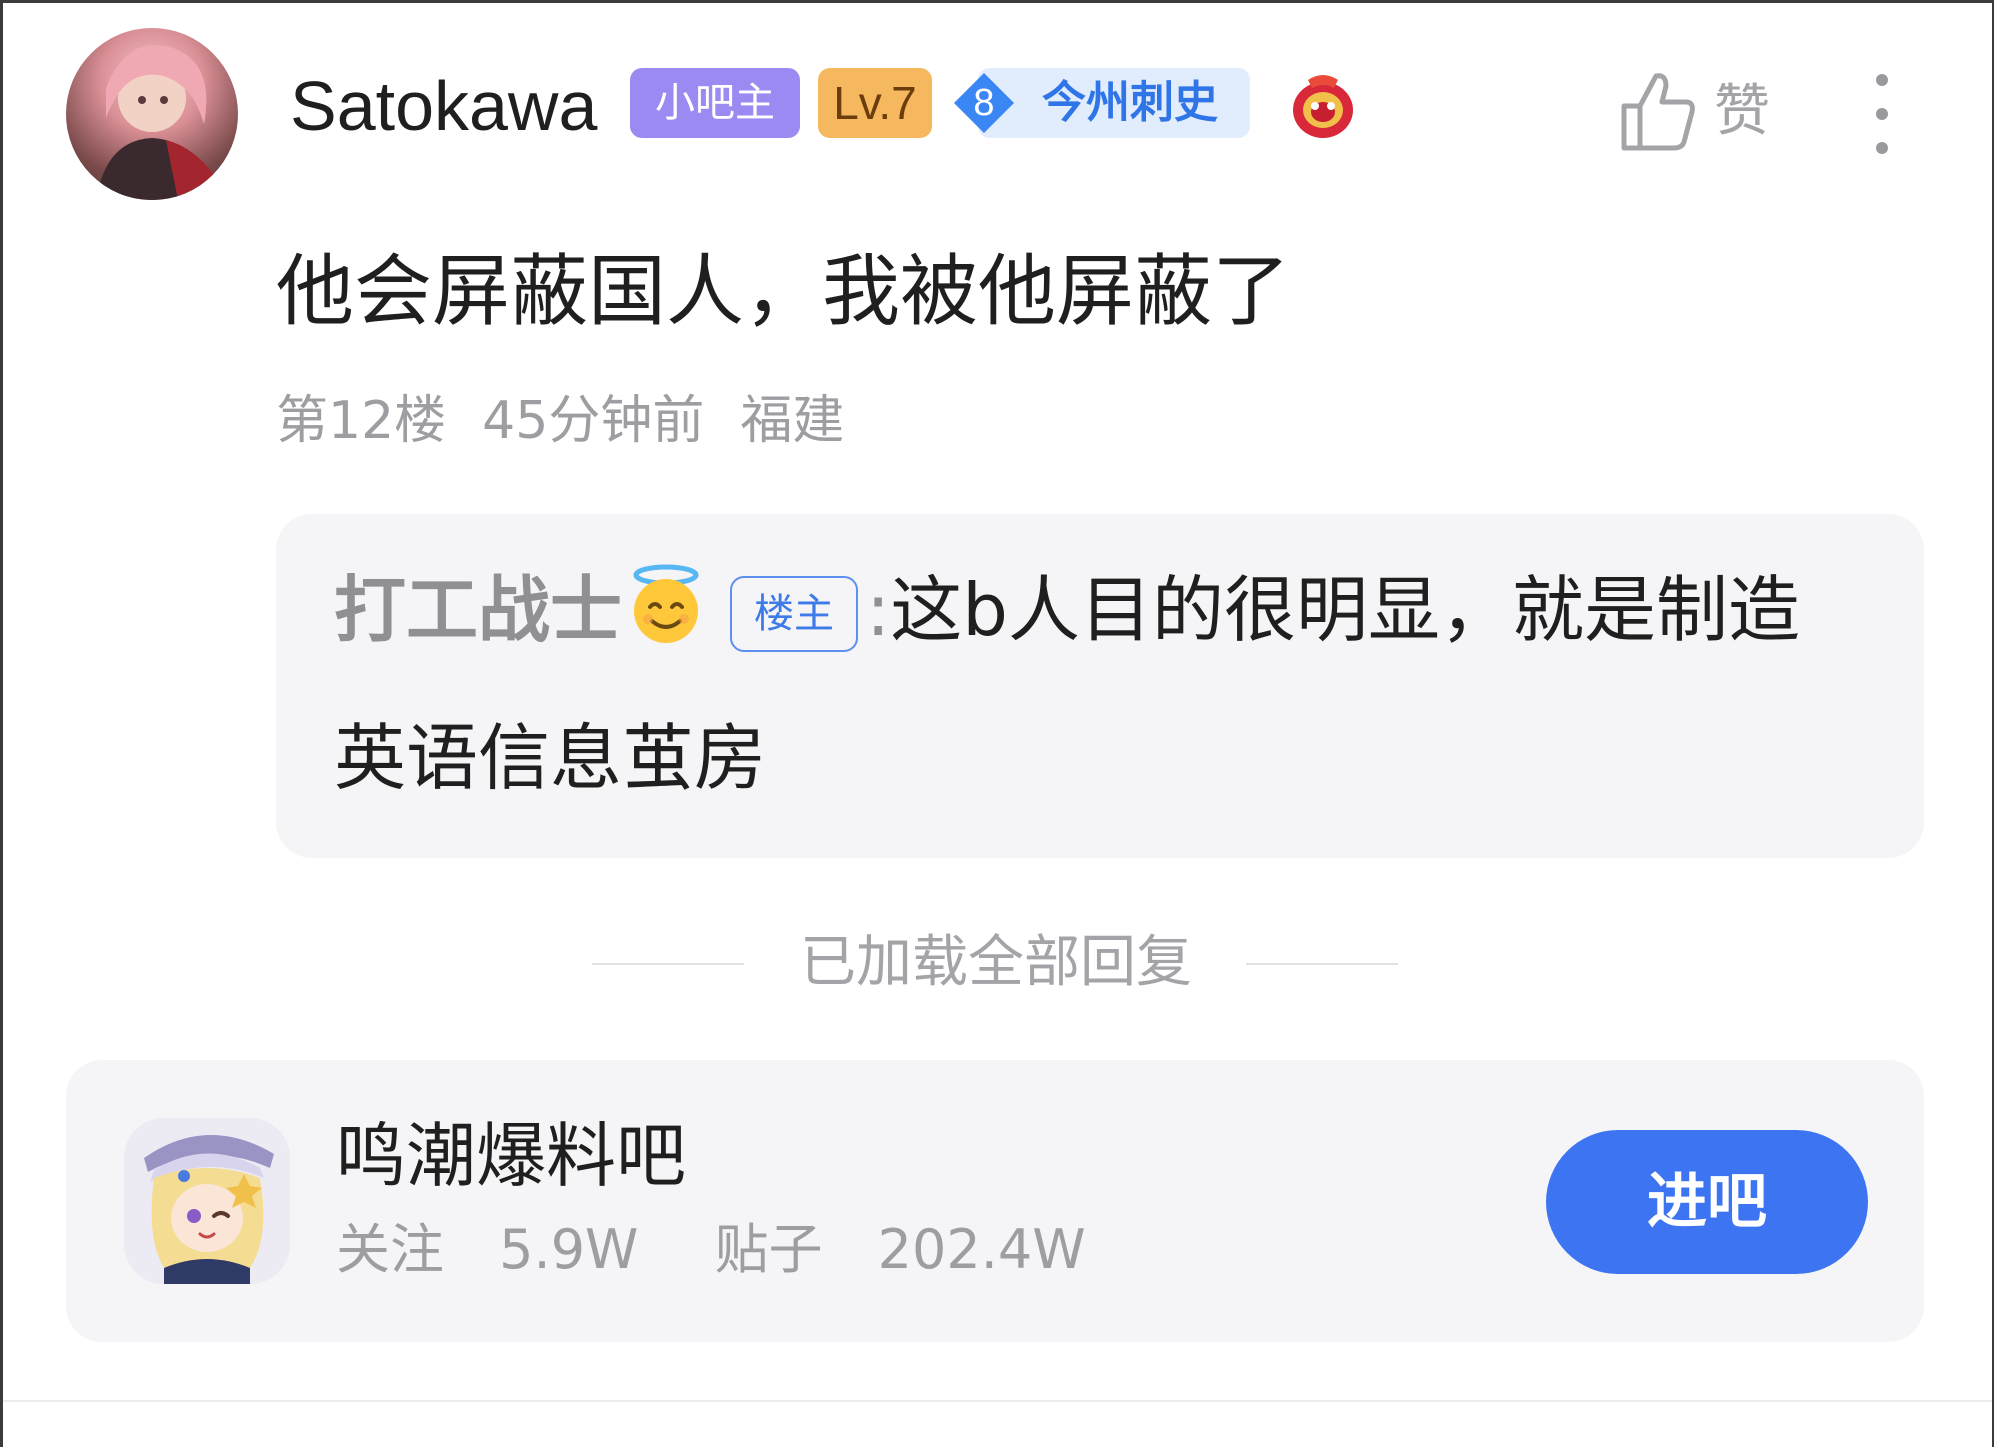  Describe the element at coordinates (792, 421) in the screenshot. I see `post-location: 福建` at that location.